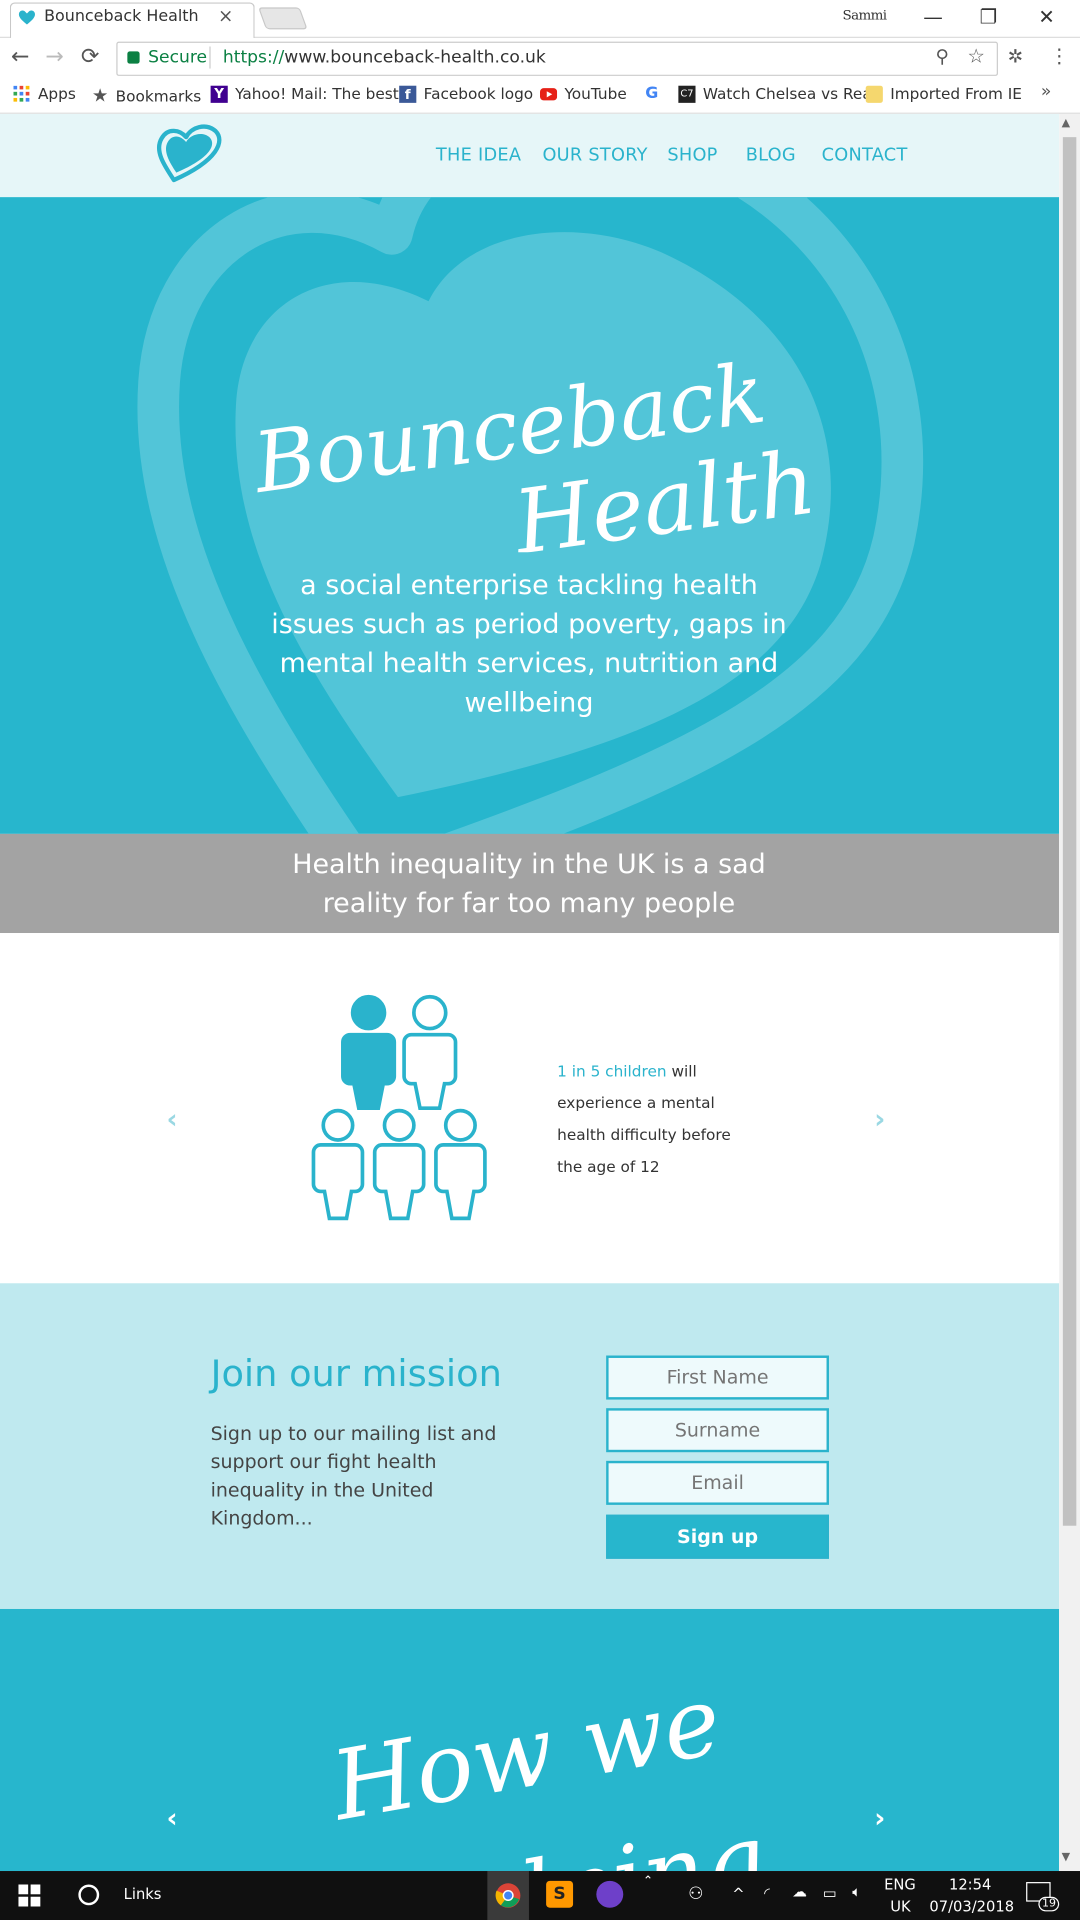 The width and height of the screenshot is (1080, 1920). I want to click on chrome-icon, so click(508, 1895).